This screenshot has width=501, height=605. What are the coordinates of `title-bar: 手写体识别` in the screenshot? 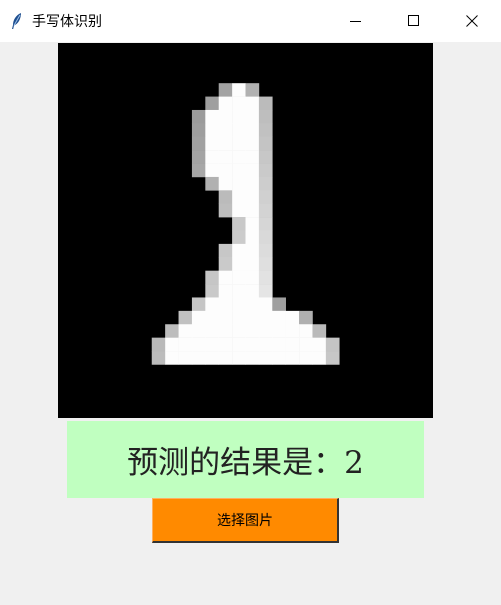 It's located at (250, 21).